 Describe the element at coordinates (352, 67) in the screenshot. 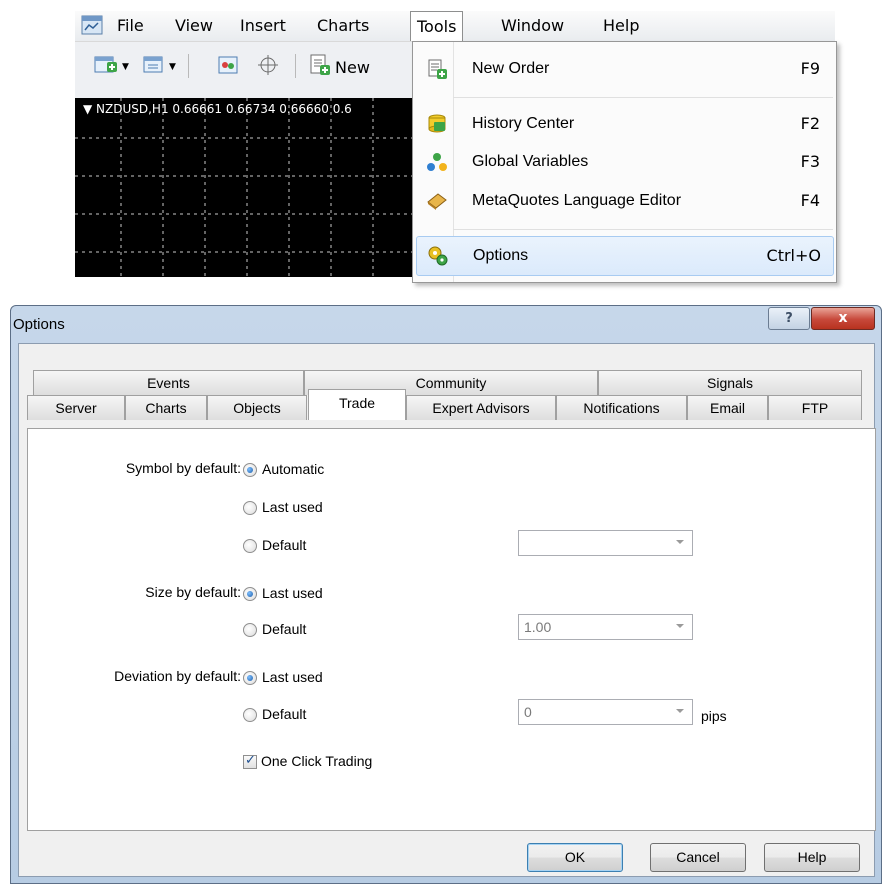

I see `new-order-button-label: New` at that location.